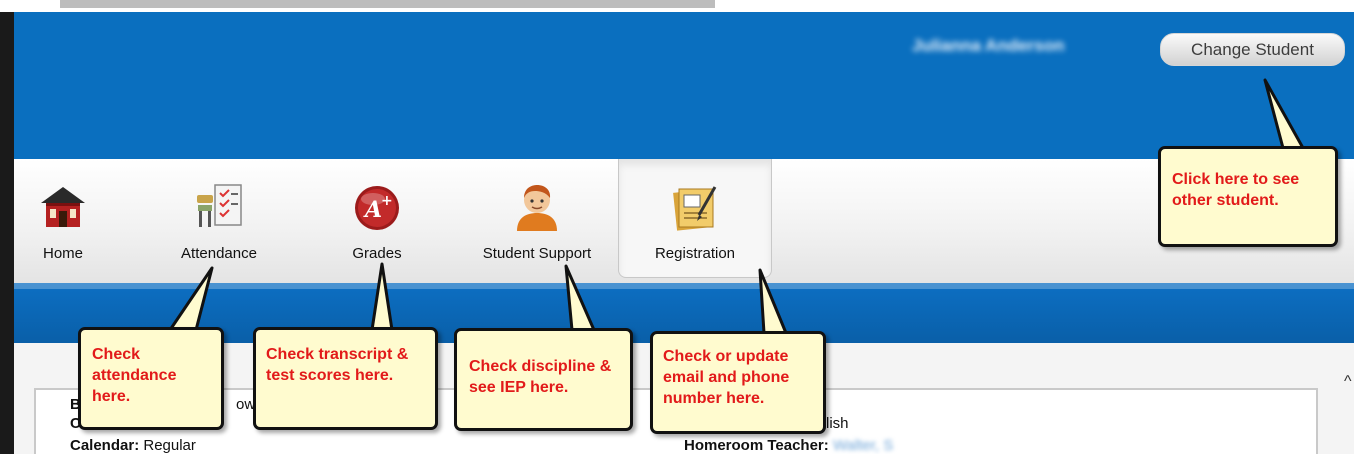 This screenshot has width=1354, height=454. Describe the element at coordinates (387, 4) in the screenshot. I see `window-edge` at that location.